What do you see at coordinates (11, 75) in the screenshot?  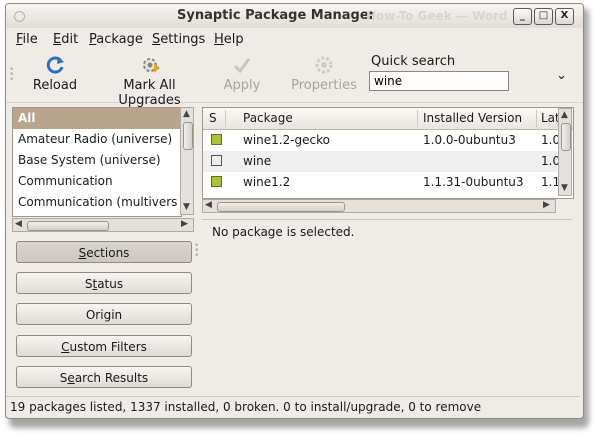 I see `toolbar-grip: • • •` at bounding box center [11, 75].